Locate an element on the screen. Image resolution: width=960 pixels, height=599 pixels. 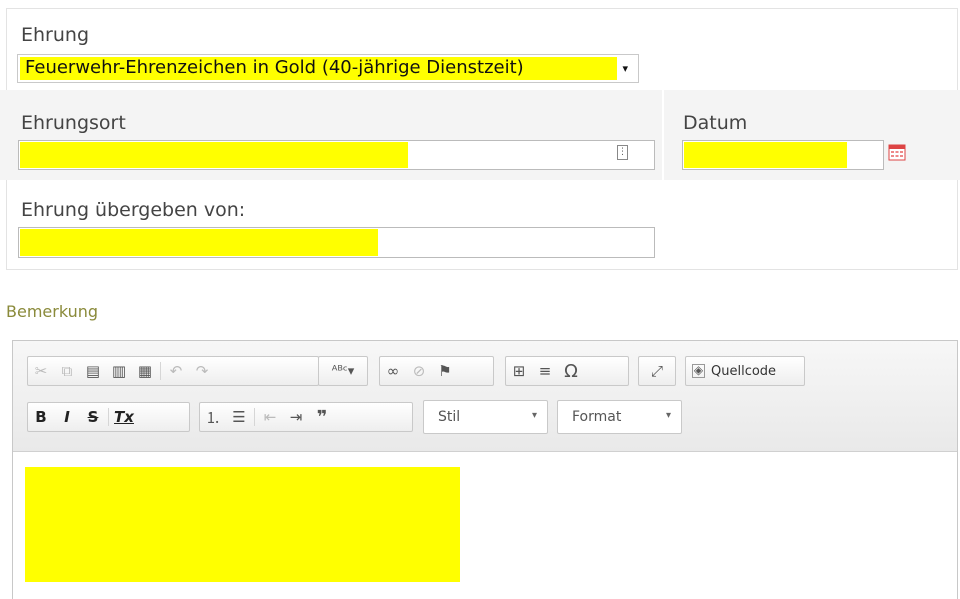
bulleted-list-icon: ☰ is located at coordinates (239, 417).